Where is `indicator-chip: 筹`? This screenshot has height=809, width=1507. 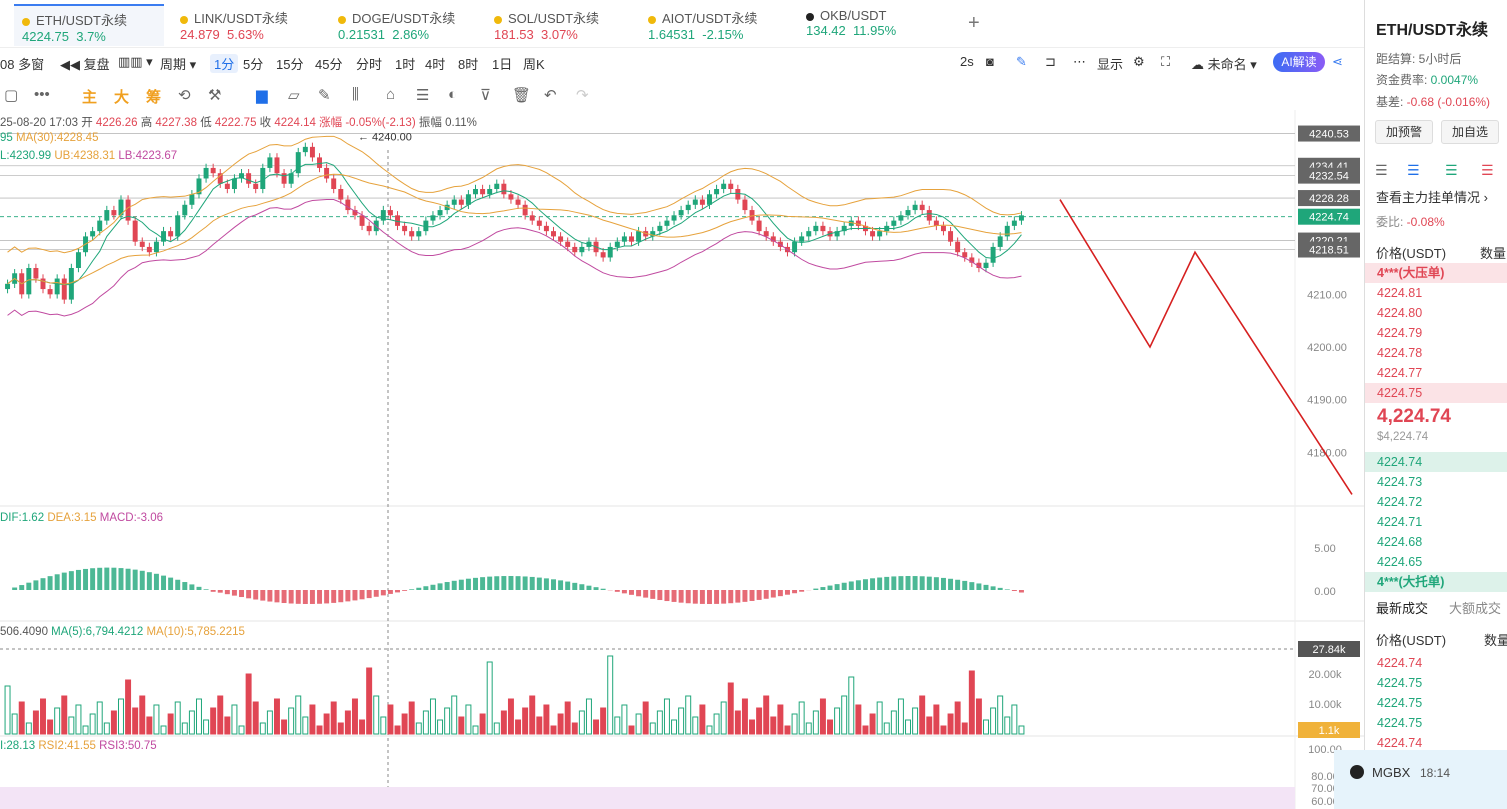 indicator-chip: 筹 is located at coordinates (153, 96).